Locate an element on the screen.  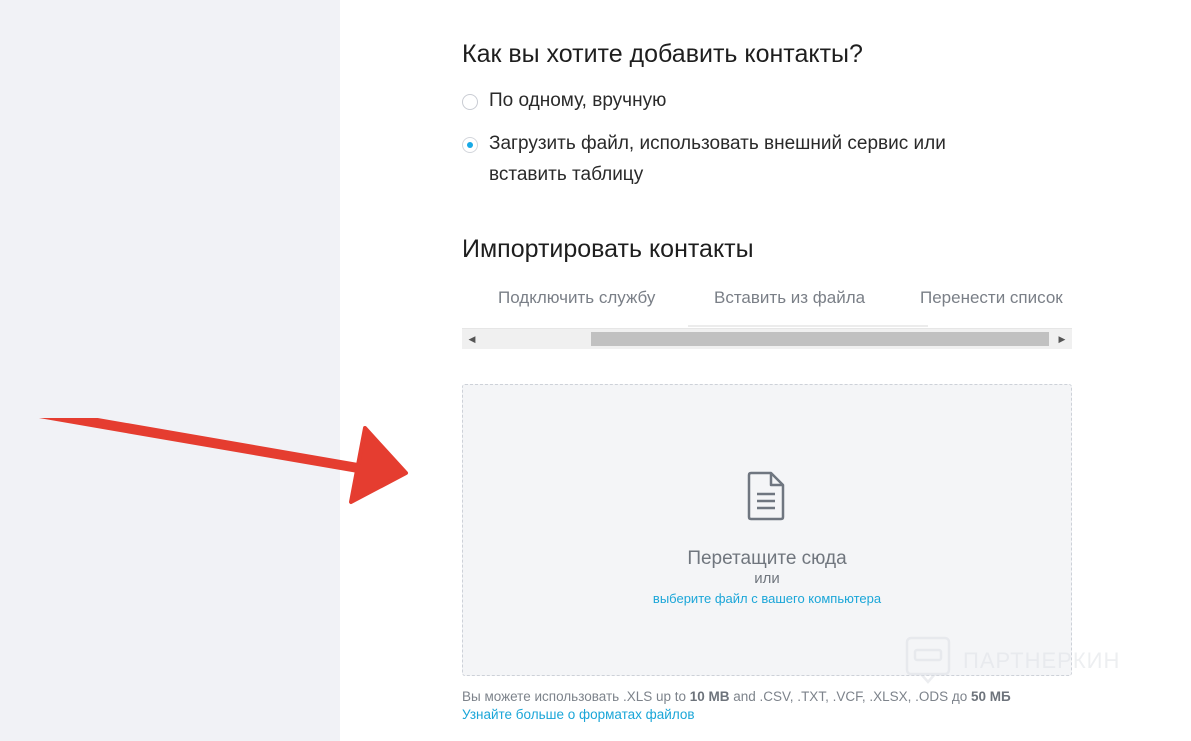
option-manual-label: По одному, вручную is located at coordinates (578, 100).